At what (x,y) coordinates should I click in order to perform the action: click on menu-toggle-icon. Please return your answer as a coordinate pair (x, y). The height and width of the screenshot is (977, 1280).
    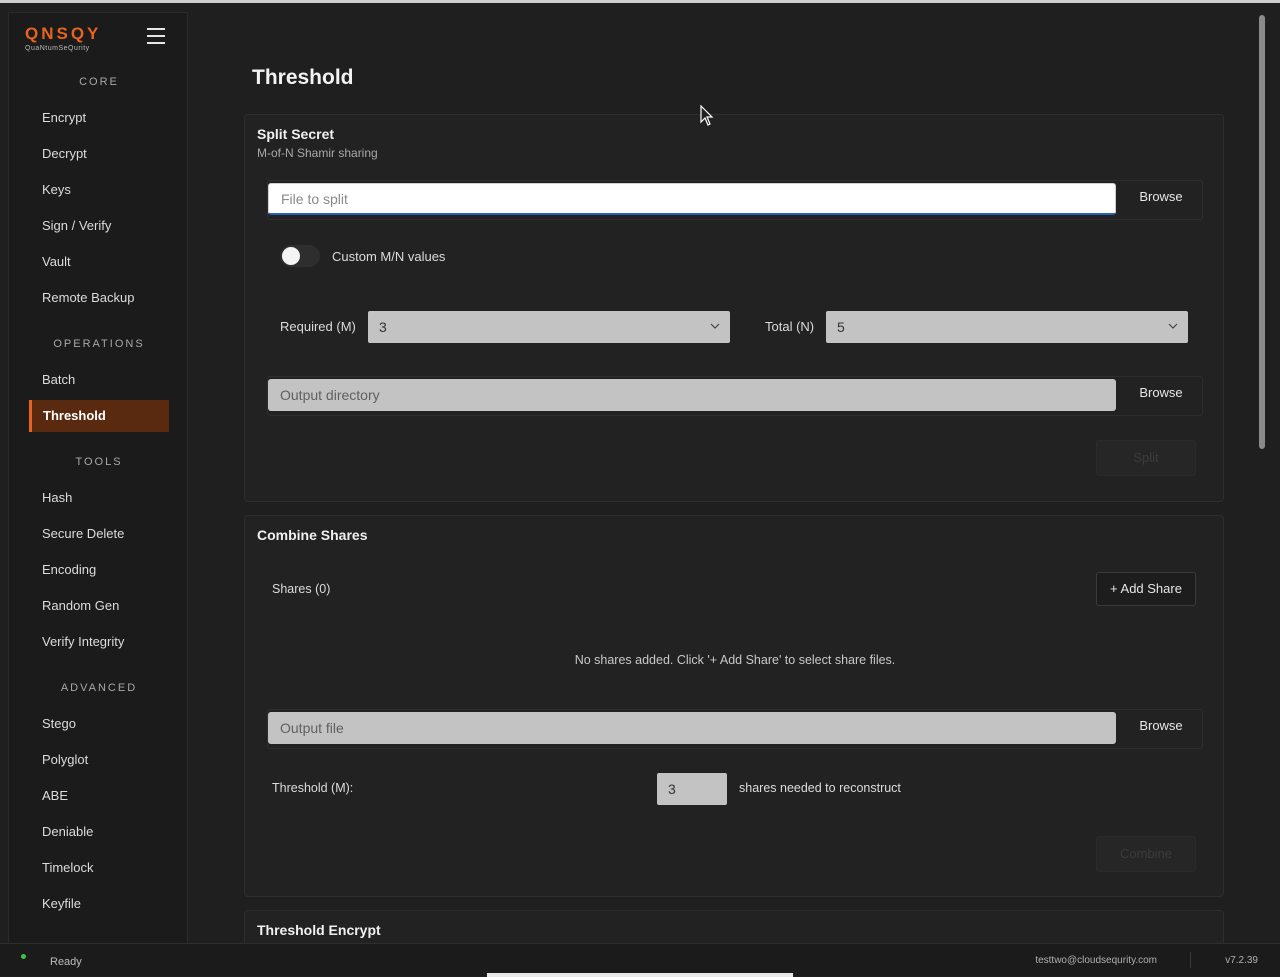
    Looking at the image, I should click on (156, 36).